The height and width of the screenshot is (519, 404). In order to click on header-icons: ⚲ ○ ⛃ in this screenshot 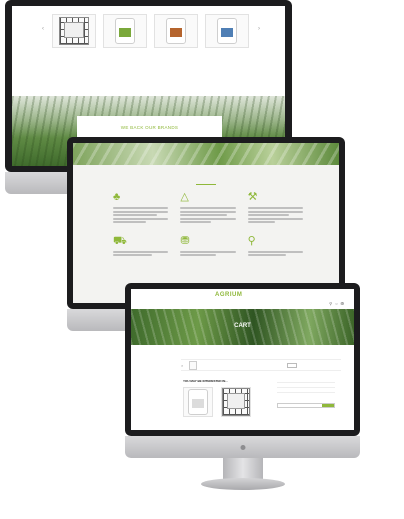, I will do `click(336, 303)`.